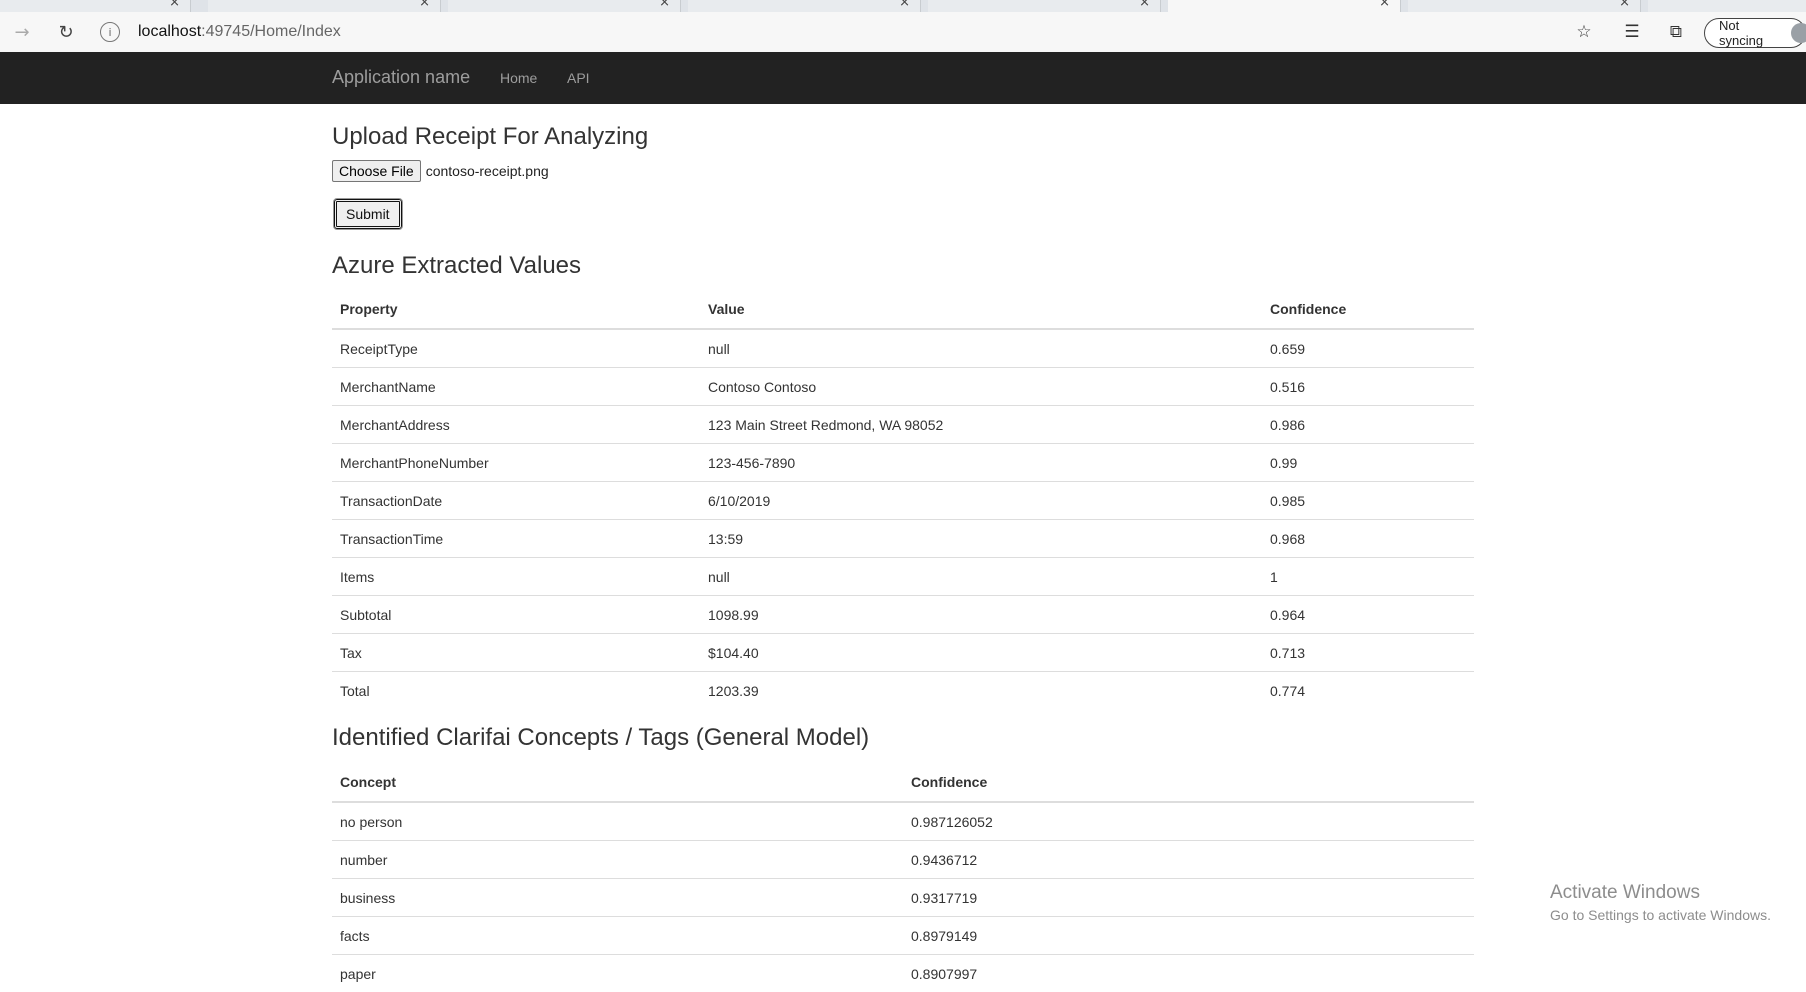  What do you see at coordinates (981, 501) in the screenshot?
I see `value-cell: 6/10/2019` at bounding box center [981, 501].